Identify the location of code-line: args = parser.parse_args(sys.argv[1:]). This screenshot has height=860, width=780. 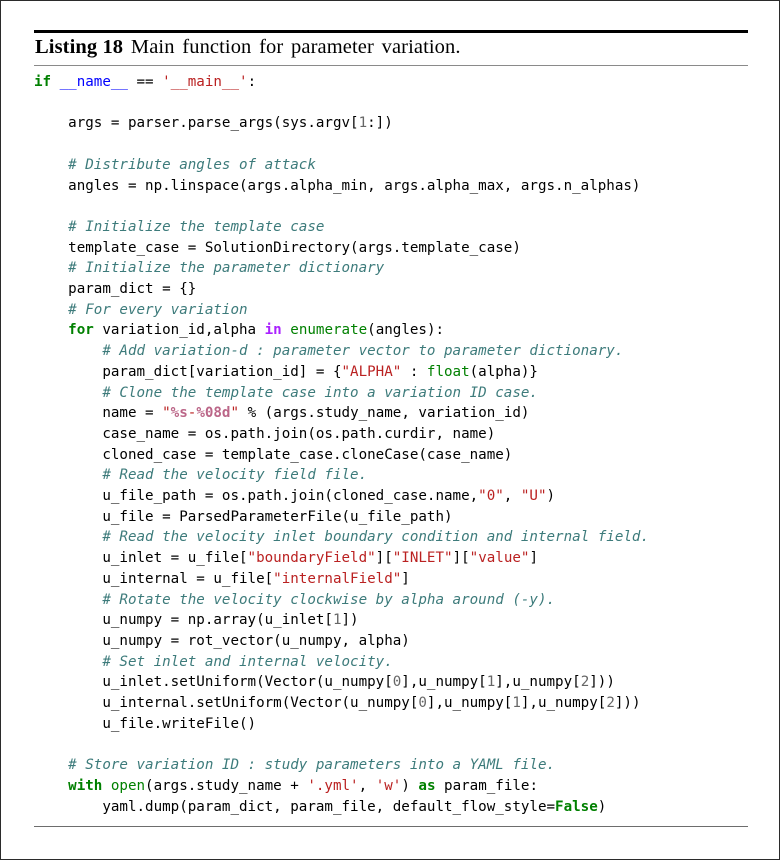
(391, 123).